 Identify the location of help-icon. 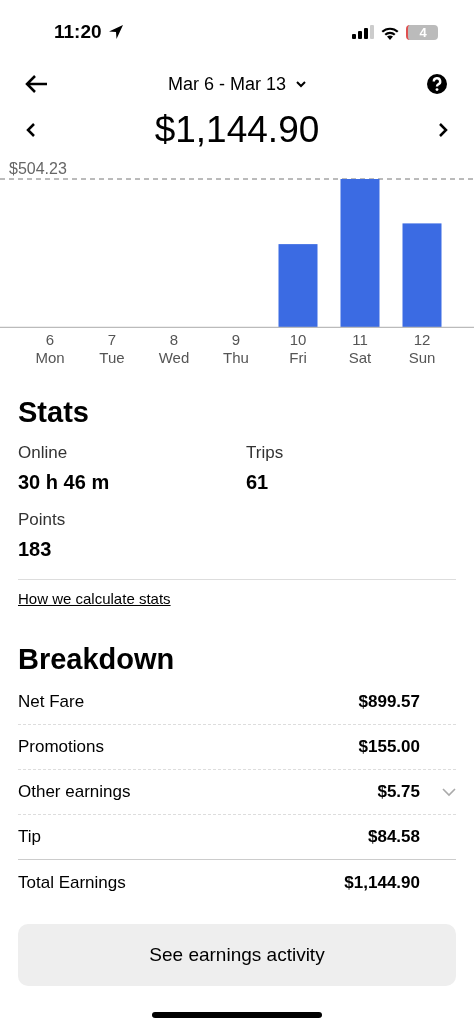
(437, 84).